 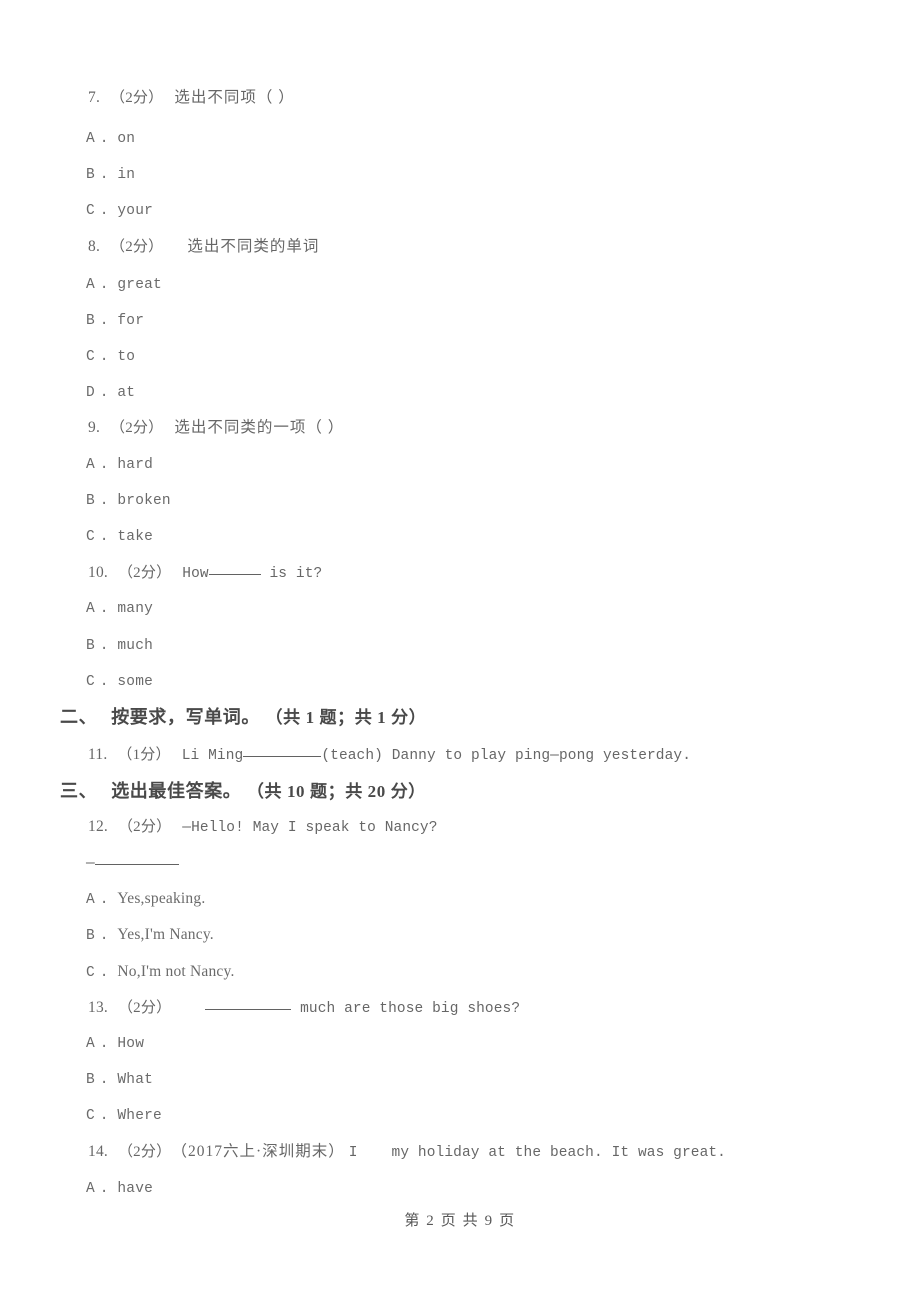 I want to click on option-q7-c: C. your, so click(x=119, y=211).